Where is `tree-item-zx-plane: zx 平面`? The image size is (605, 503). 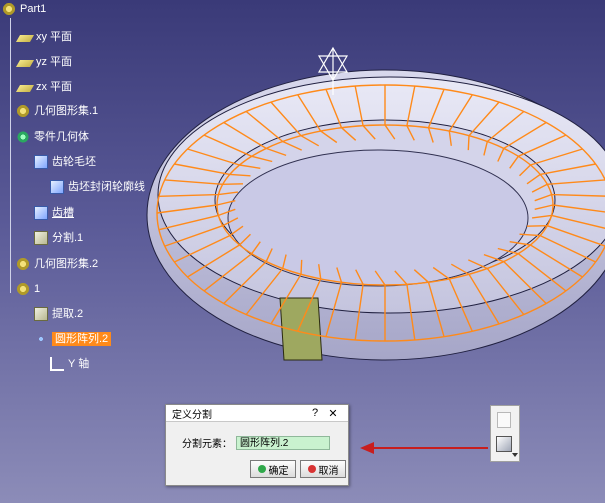 tree-item-zx-plane: zx 平面 is located at coordinates (44, 87).